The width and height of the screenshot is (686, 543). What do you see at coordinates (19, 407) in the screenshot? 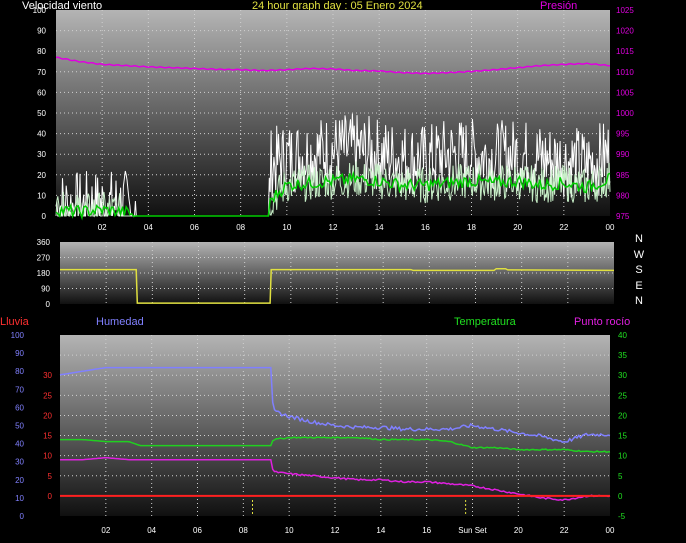
I see `humidity-axis-tick: 60` at bounding box center [19, 407].